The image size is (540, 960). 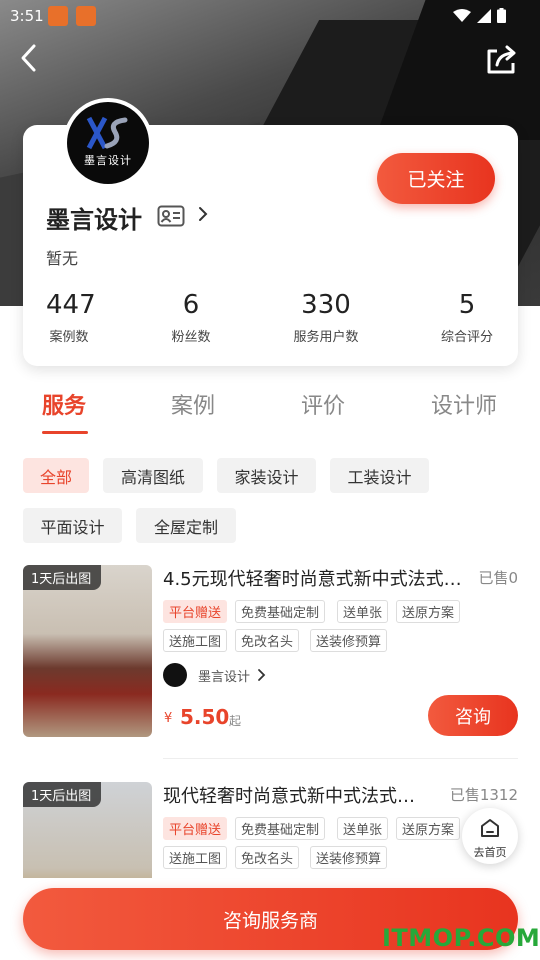 I want to click on stat-label: 综合评分, so click(x=466, y=337).